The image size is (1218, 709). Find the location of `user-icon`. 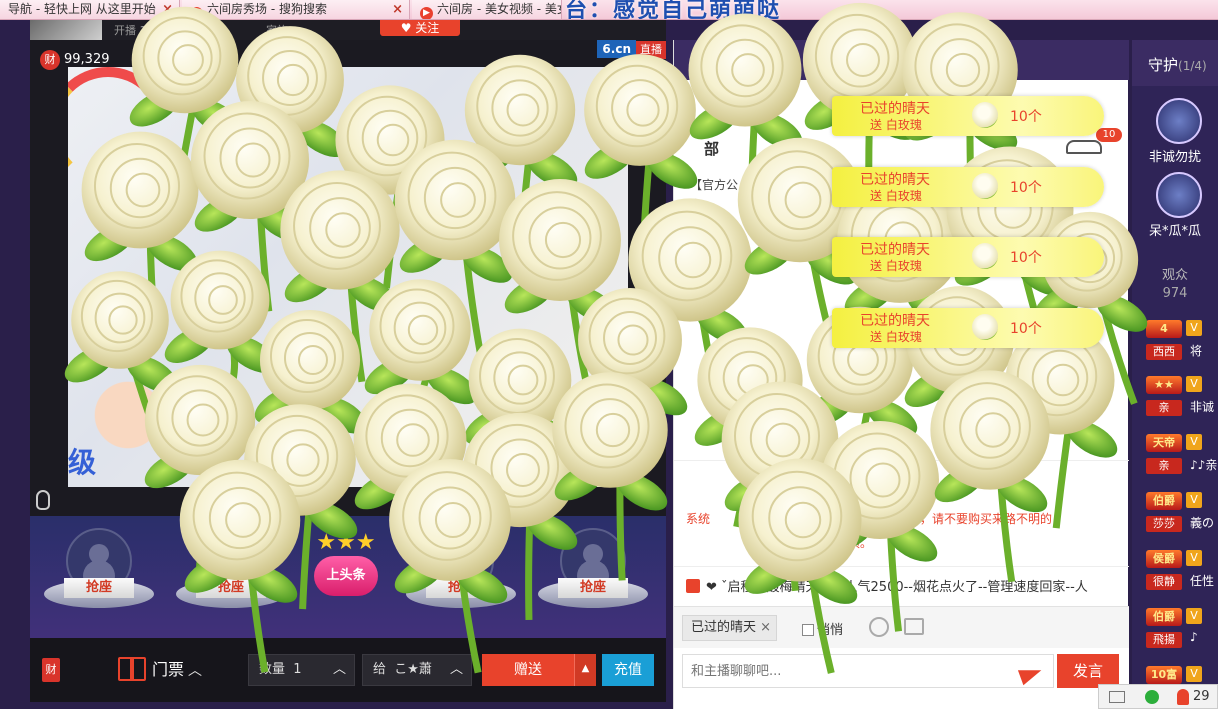

user-icon is located at coordinates (1183, 697).